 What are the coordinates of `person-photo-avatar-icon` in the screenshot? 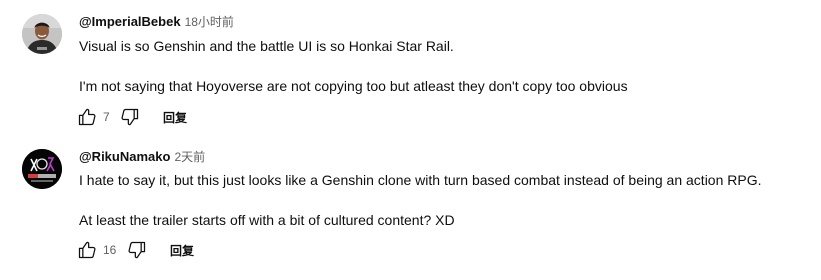 It's located at (42, 34).